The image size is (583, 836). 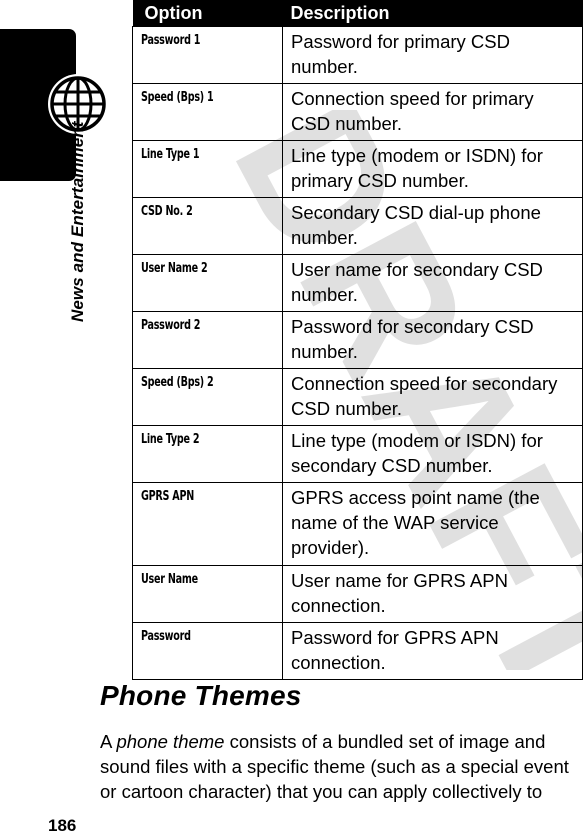 I want to click on option-name: Line Type 1, so click(x=170, y=154).